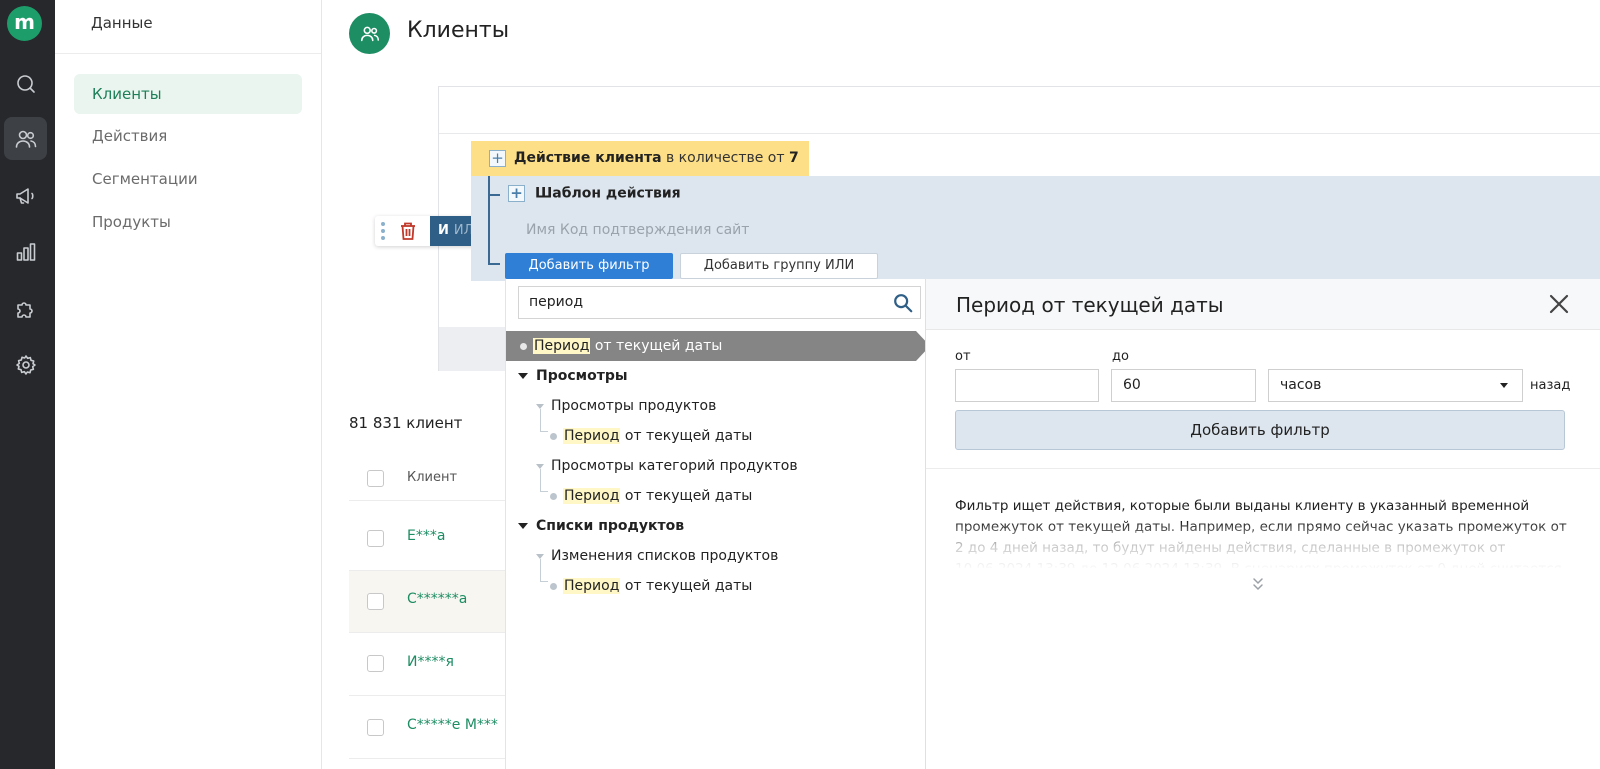 Image resolution: width=1600 pixels, height=769 pixels. I want to click on tree-subgroup-category-views: Просмотры категорий продуктов, so click(716, 466).